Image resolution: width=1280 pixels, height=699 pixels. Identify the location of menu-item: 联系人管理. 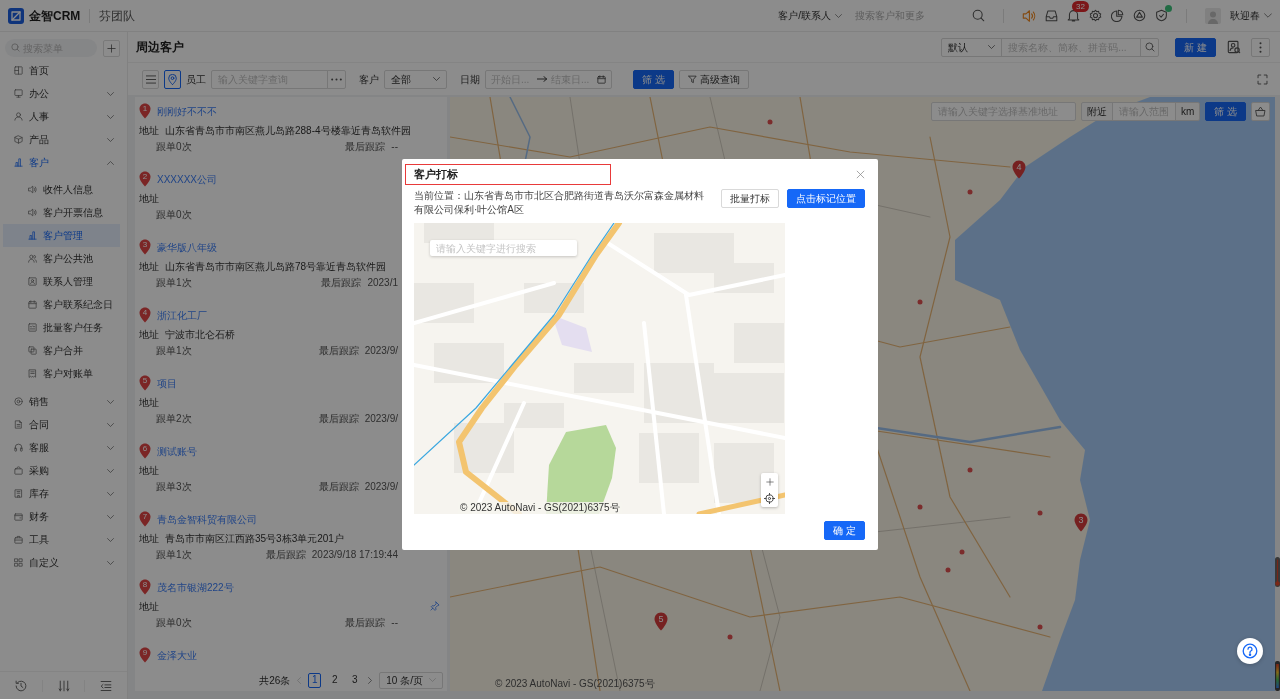
(61, 281).